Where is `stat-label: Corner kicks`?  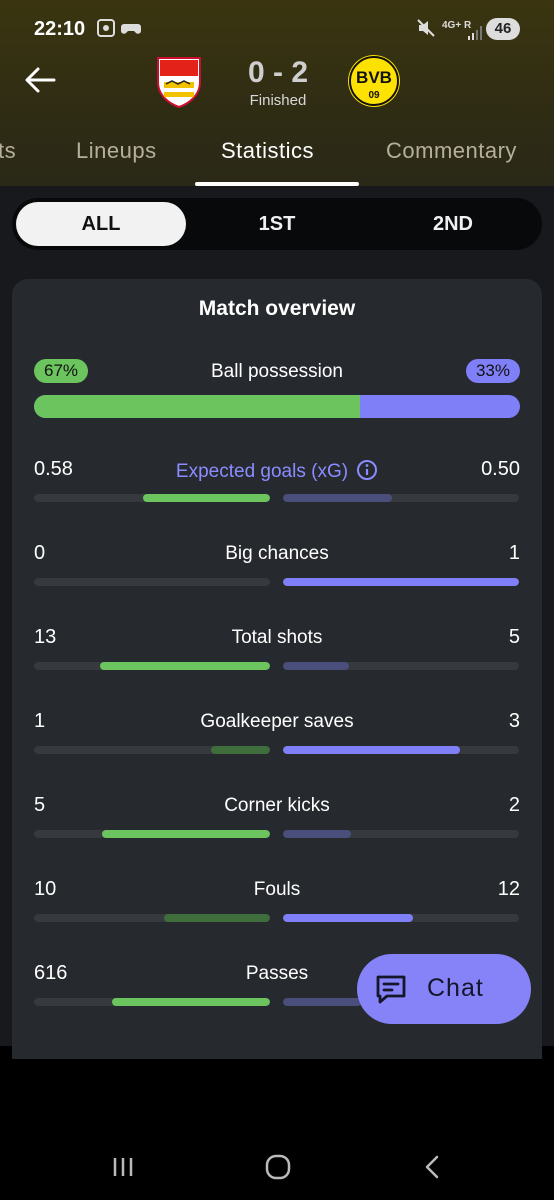 stat-label: Corner kicks is located at coordinates (277, 806).